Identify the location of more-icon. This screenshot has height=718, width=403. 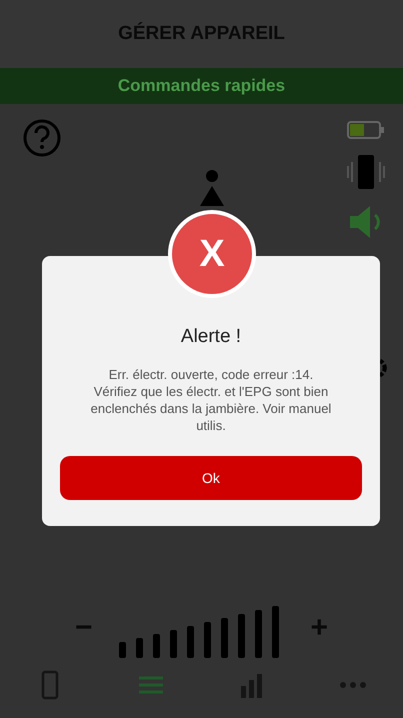
(353, 685).